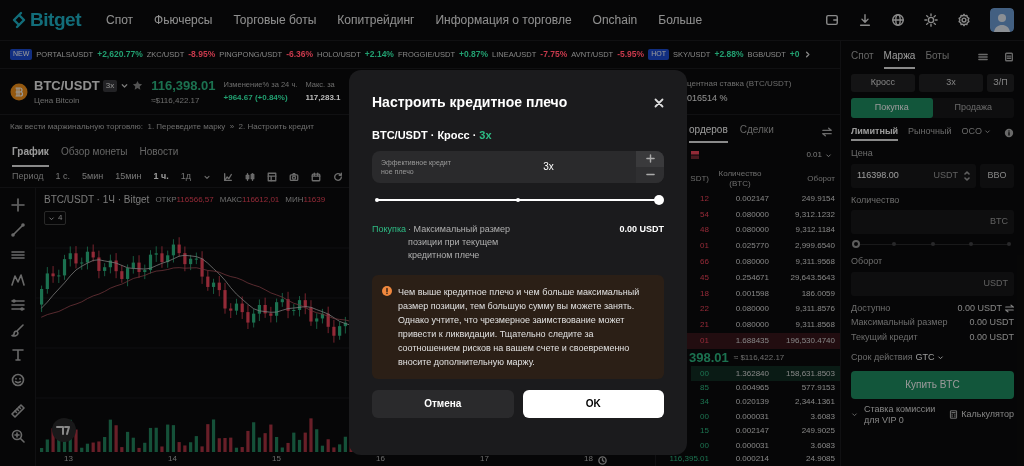  What do you see at coordinates (17, 230) in the screenshot?
I see `trend-line-icon` at bounding box center [17, 230].